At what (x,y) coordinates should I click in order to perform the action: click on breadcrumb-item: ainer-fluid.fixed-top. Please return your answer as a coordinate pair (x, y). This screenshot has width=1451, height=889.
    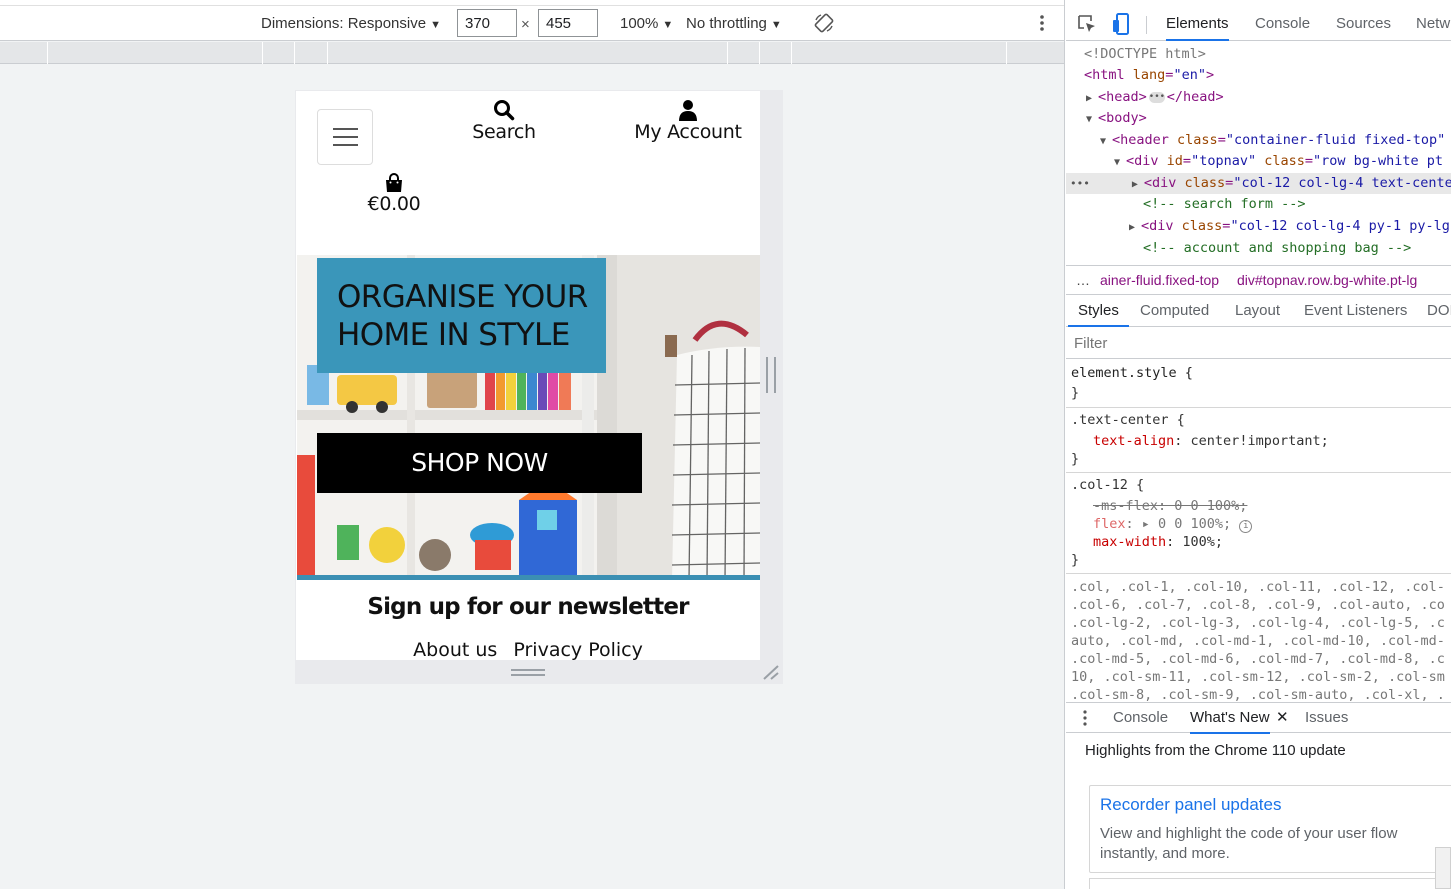
    Looking at the image, I should click on (1159, 280).